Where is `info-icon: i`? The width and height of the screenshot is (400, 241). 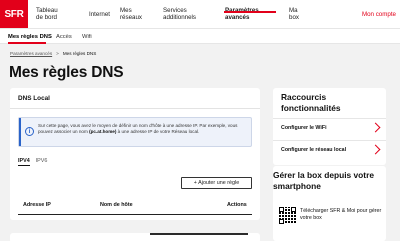
info-icon: i is located at coordinates (29, 131).